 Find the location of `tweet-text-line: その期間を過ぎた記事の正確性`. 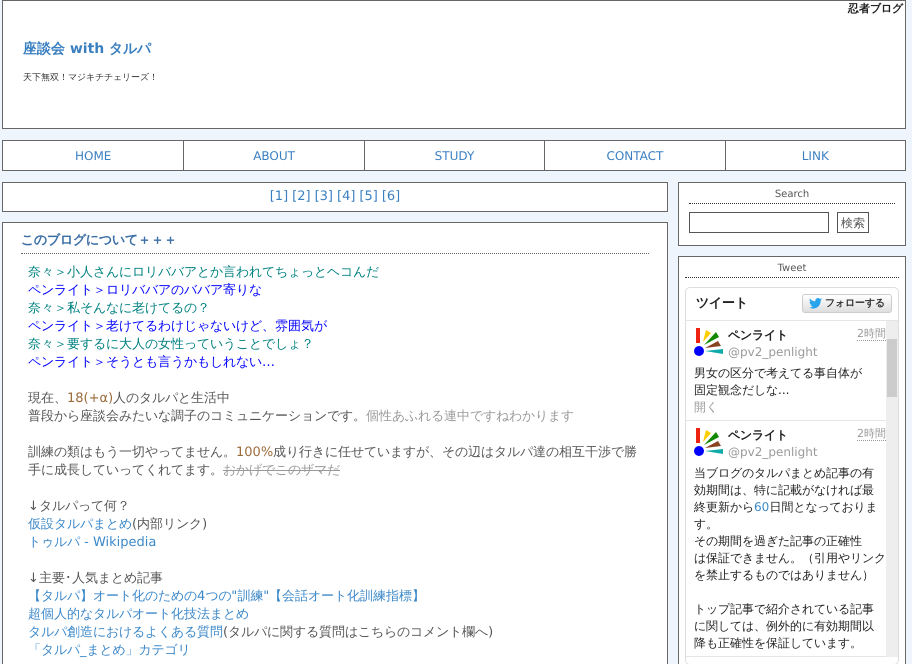

tweet-text-line: その期間を過ぎた記事の正確性 is located at coordinates (778, 541).